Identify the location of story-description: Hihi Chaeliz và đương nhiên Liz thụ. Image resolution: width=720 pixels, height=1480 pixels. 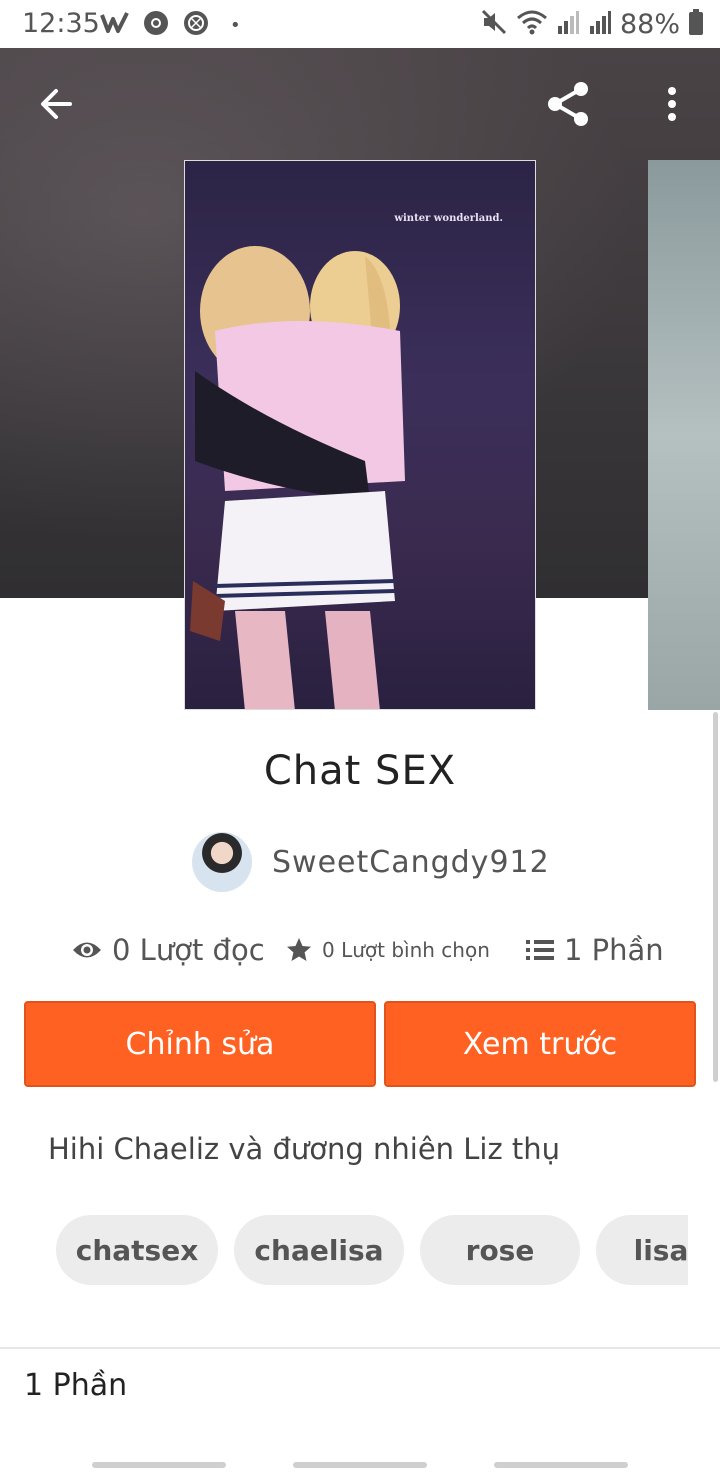
(304, 1149).